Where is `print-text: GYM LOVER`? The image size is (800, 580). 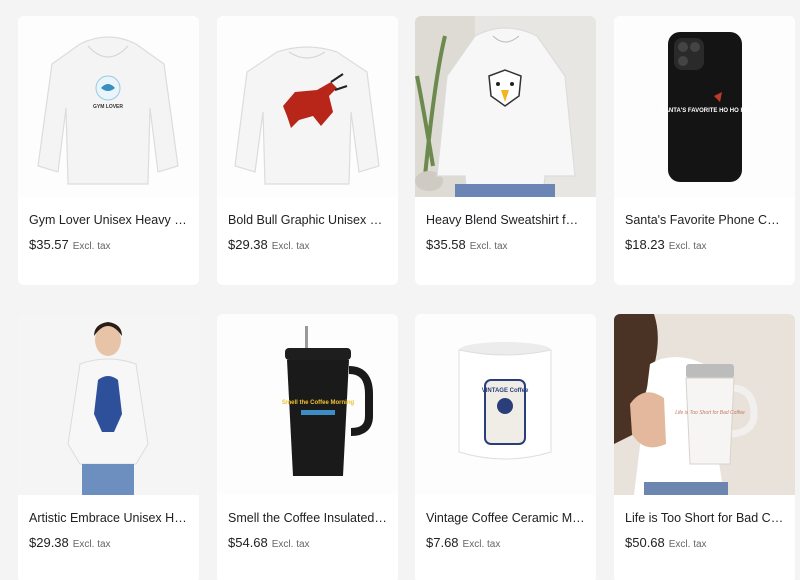
print-text: GYM LOVER is located at coordinates (108, 107).